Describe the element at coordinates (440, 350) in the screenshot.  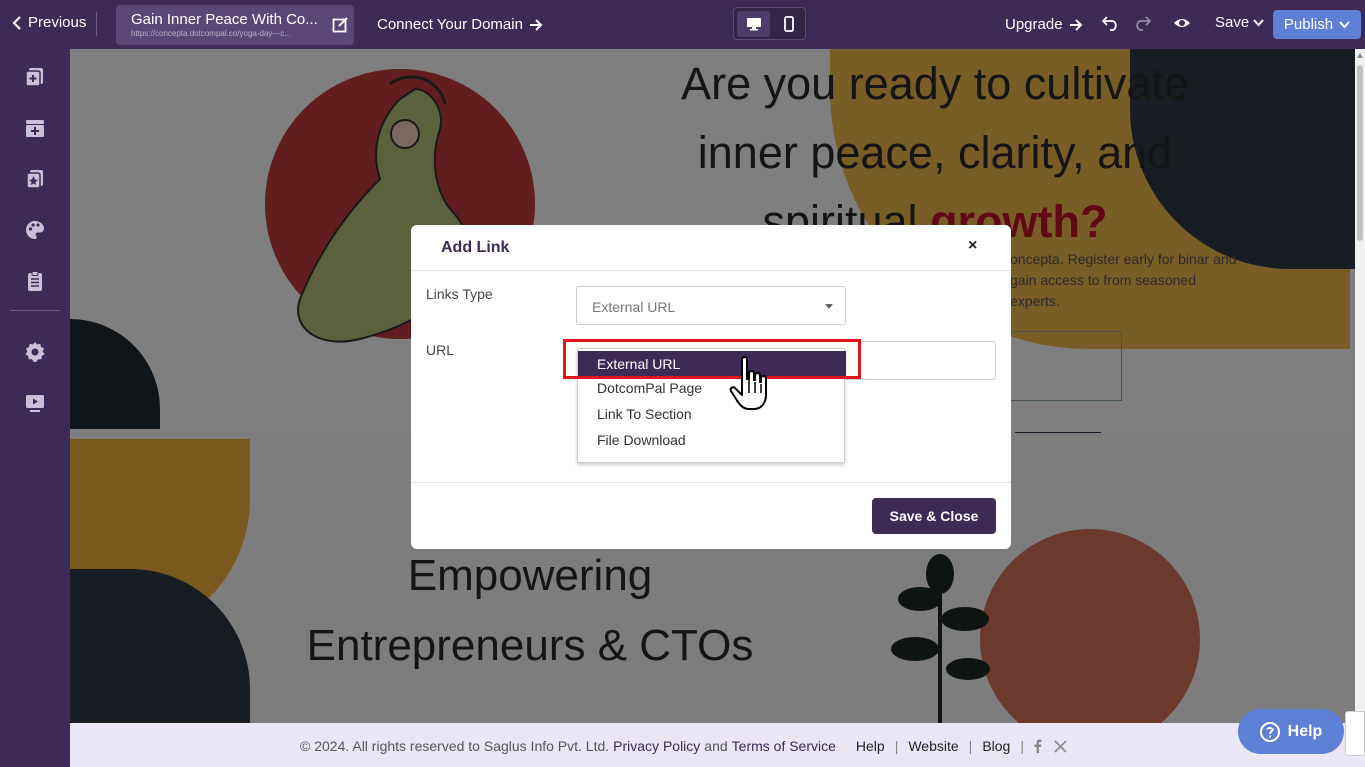
I see `url-label: URL` at that location.